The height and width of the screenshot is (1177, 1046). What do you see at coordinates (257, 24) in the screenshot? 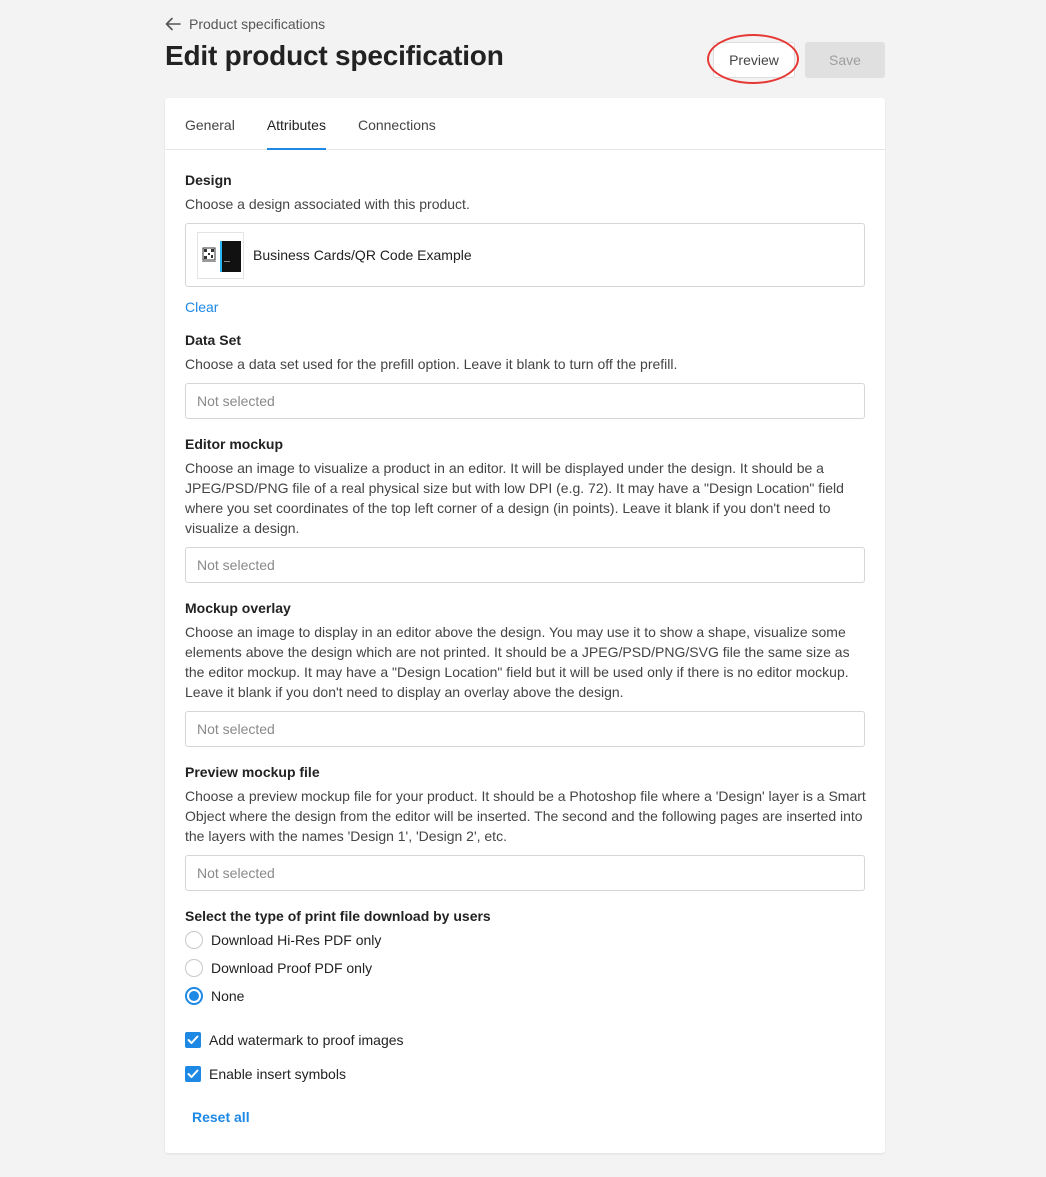
I see `breadcrumb-label: Product specifications` at bounding box center [257, 24].